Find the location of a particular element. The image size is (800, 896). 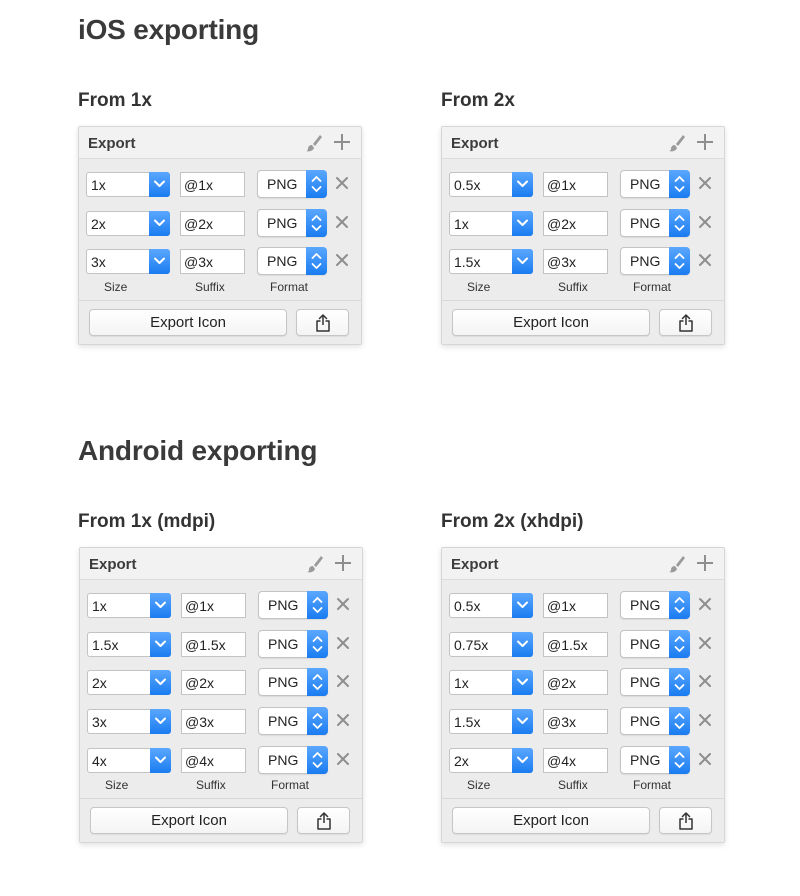

size-combobox: 4x is located at coordinates (129, 760).